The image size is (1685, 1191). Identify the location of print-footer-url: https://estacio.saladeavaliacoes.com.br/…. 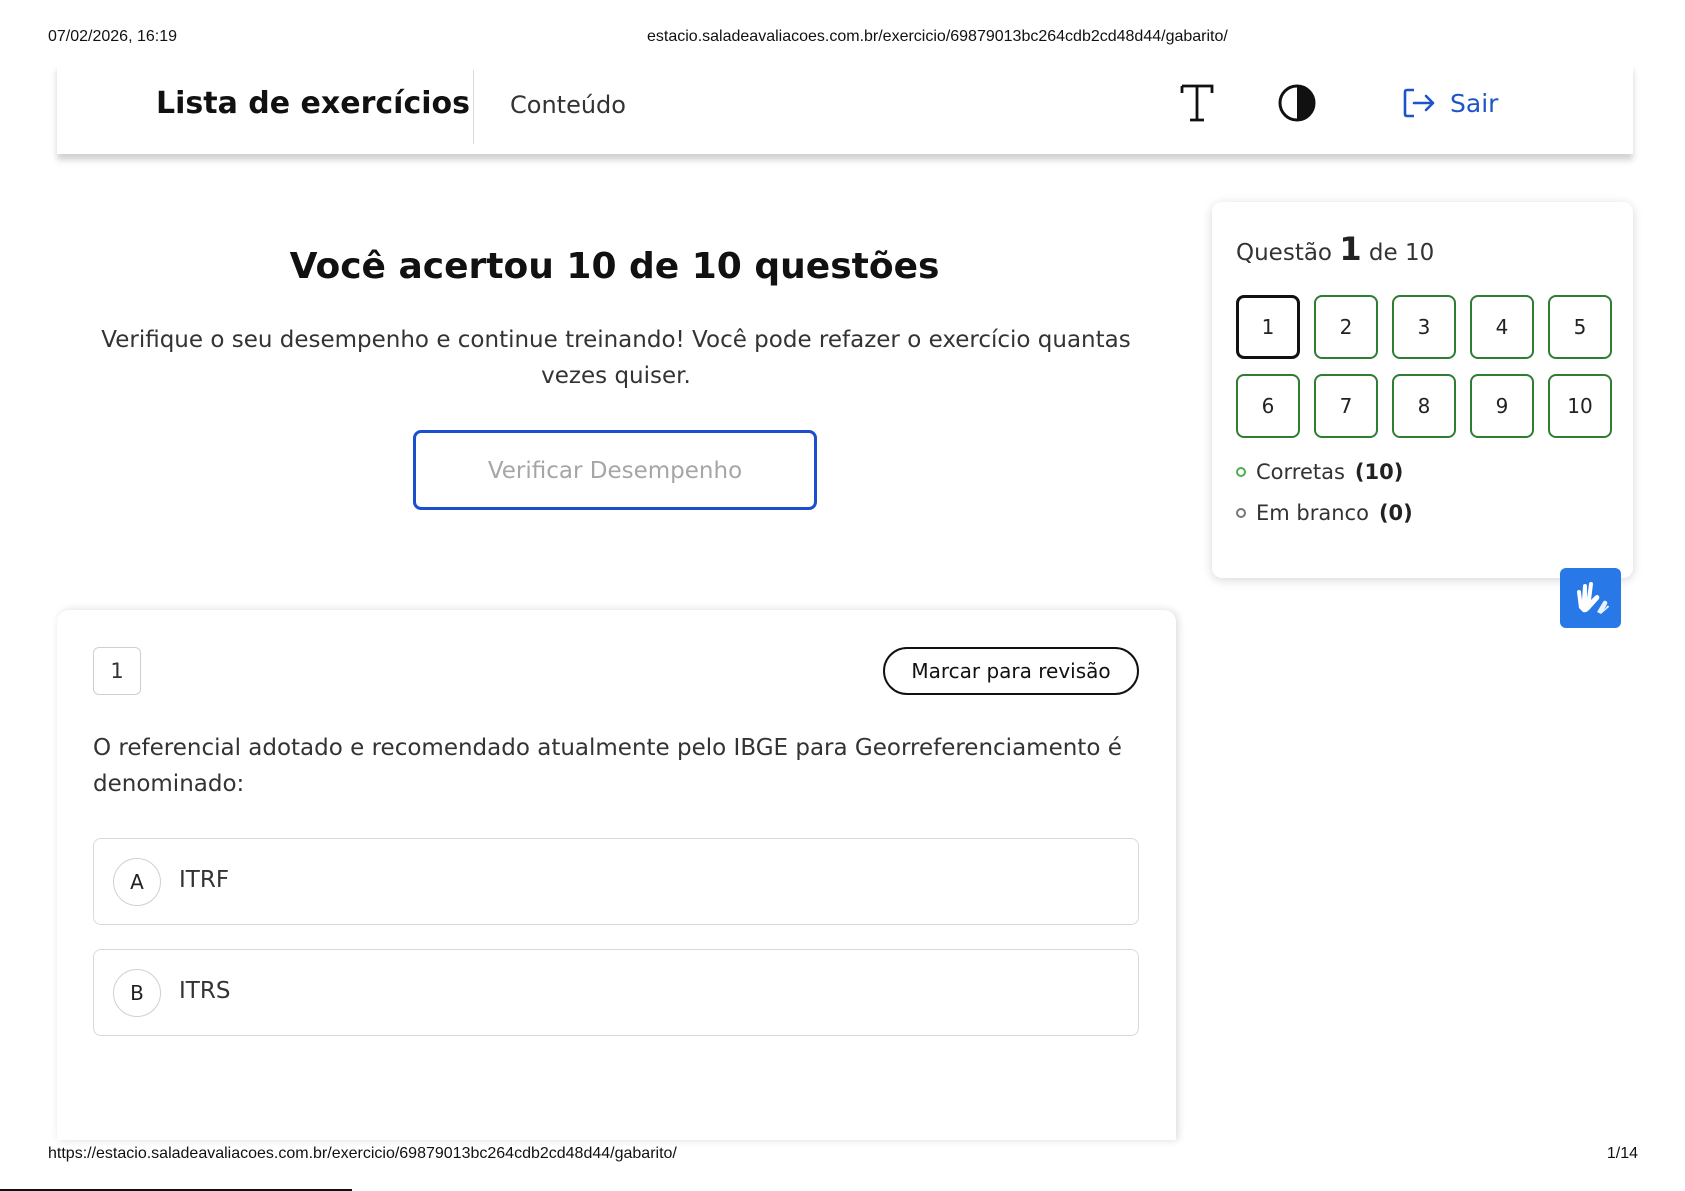
(362, 1153).